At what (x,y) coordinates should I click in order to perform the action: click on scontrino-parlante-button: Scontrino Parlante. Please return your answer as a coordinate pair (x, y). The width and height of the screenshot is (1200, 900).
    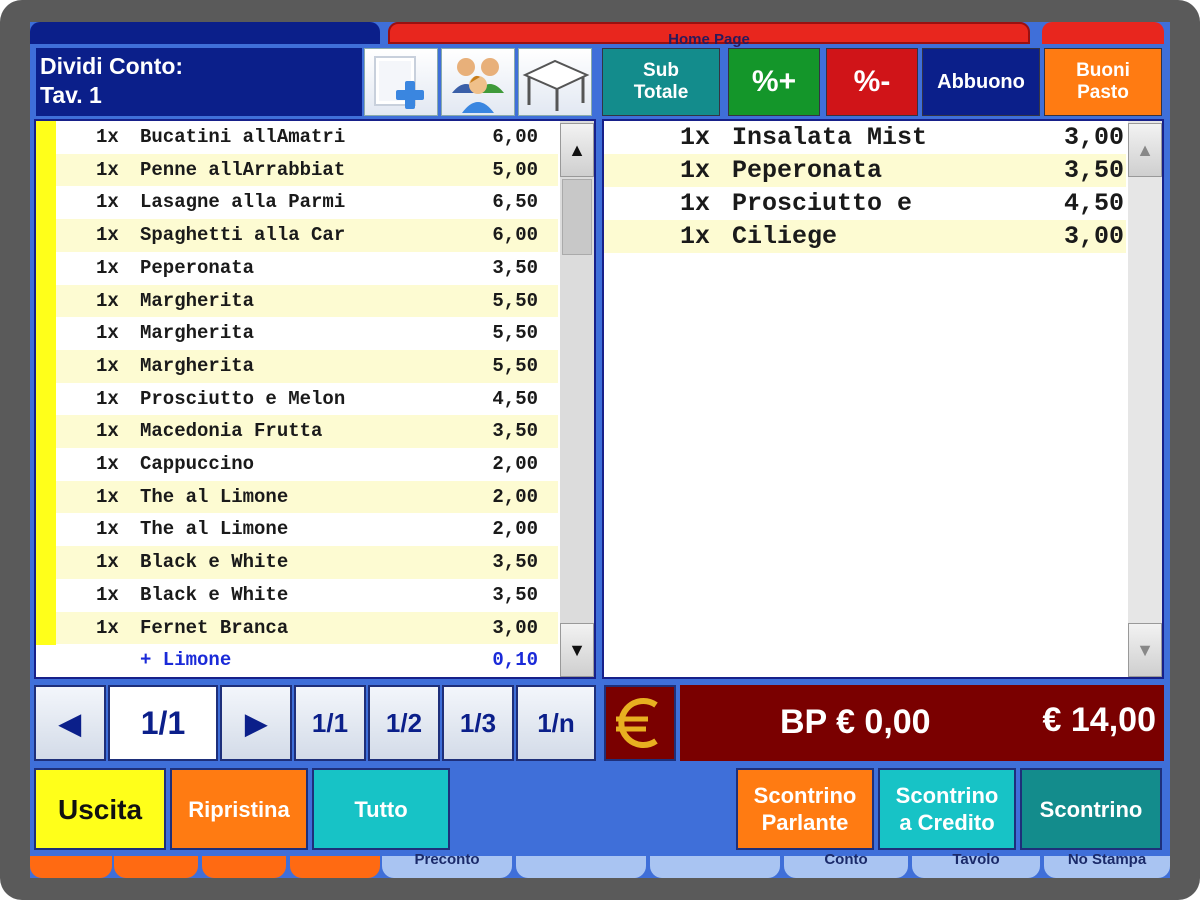
    Looking at the image, I should click on (805, 809).